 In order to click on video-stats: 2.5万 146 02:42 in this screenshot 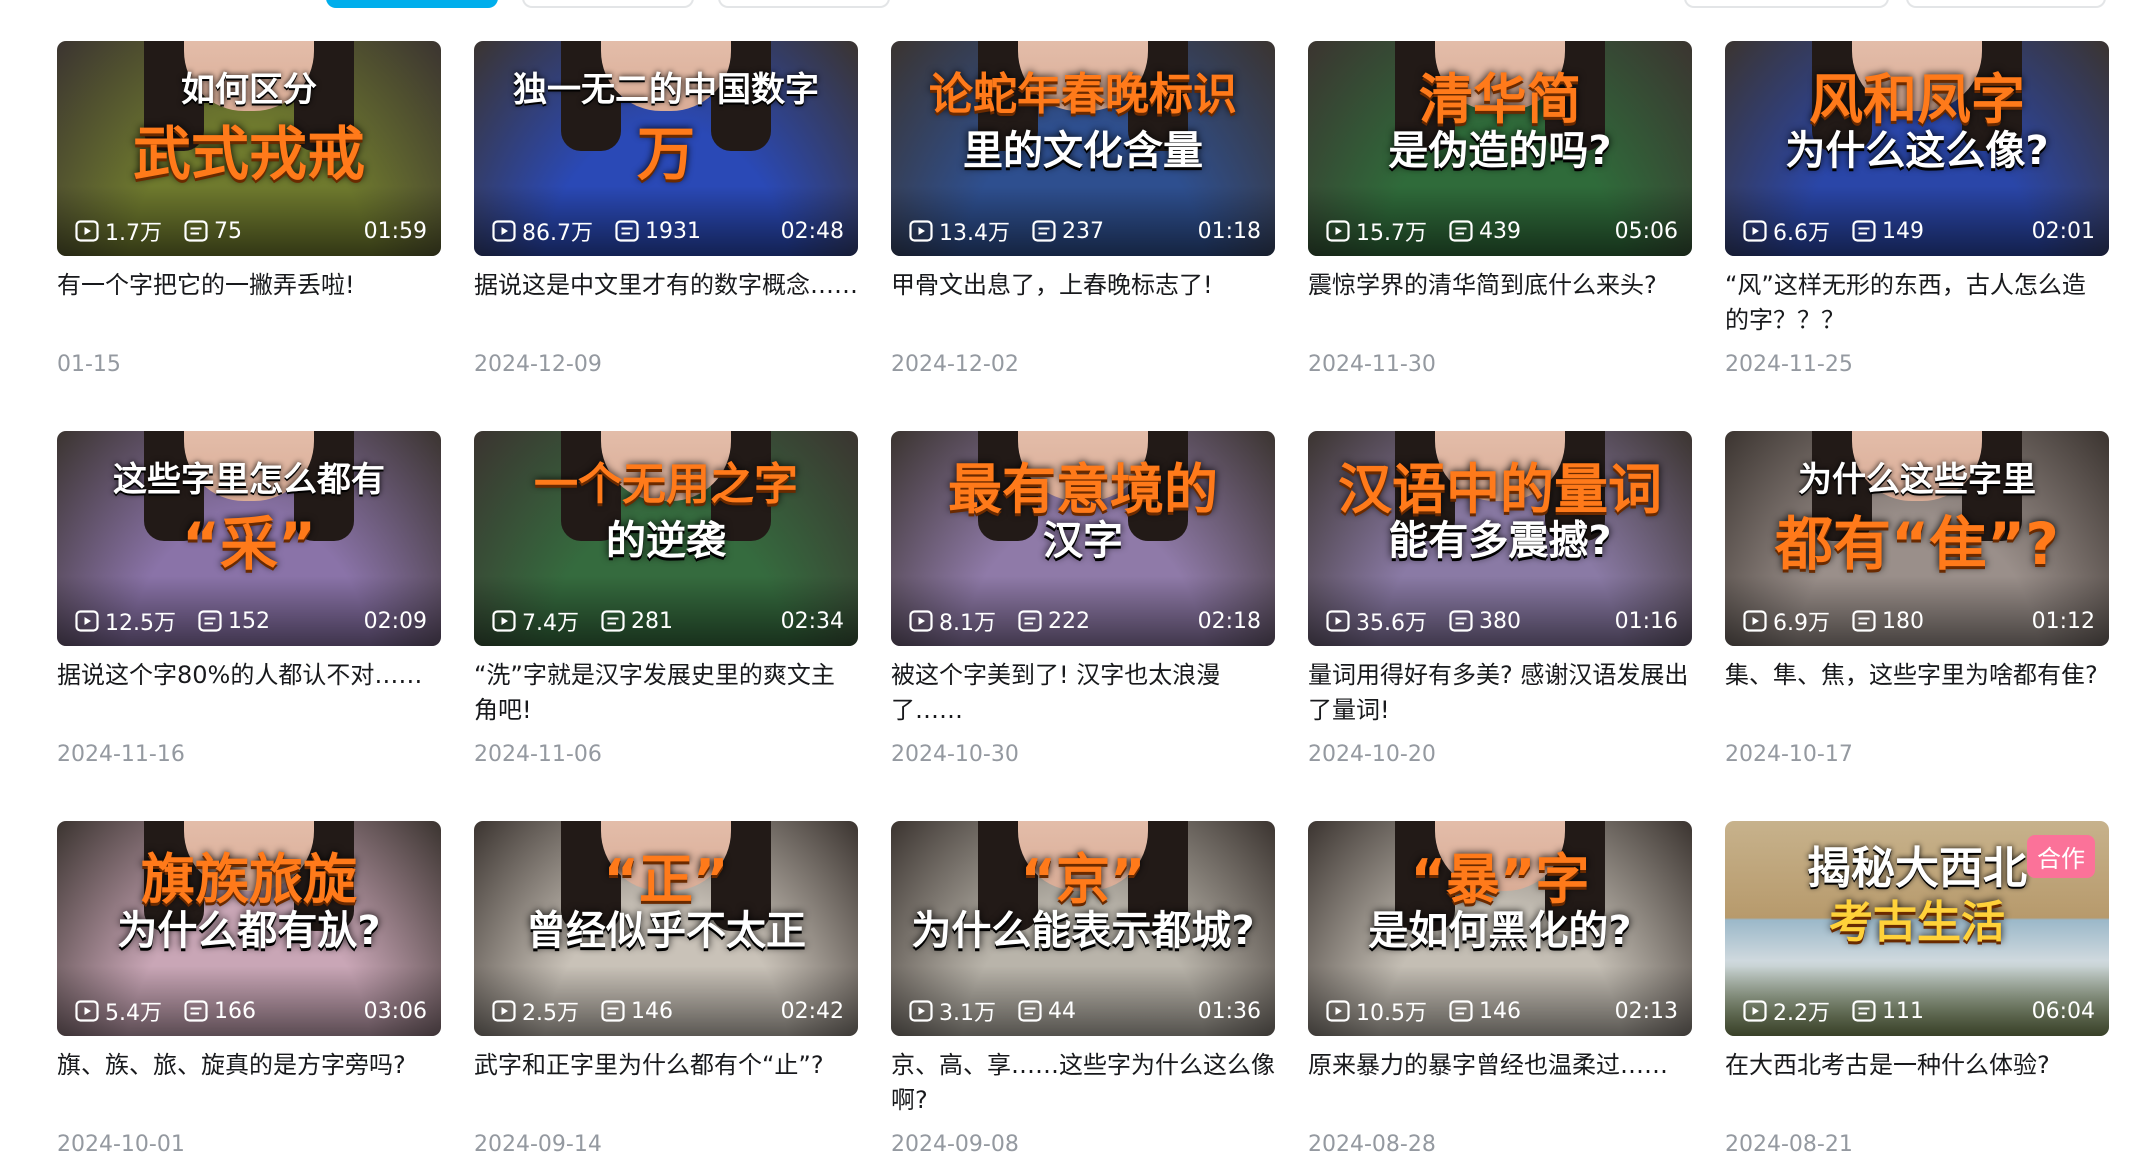, I will do `click(668, 1011)`.